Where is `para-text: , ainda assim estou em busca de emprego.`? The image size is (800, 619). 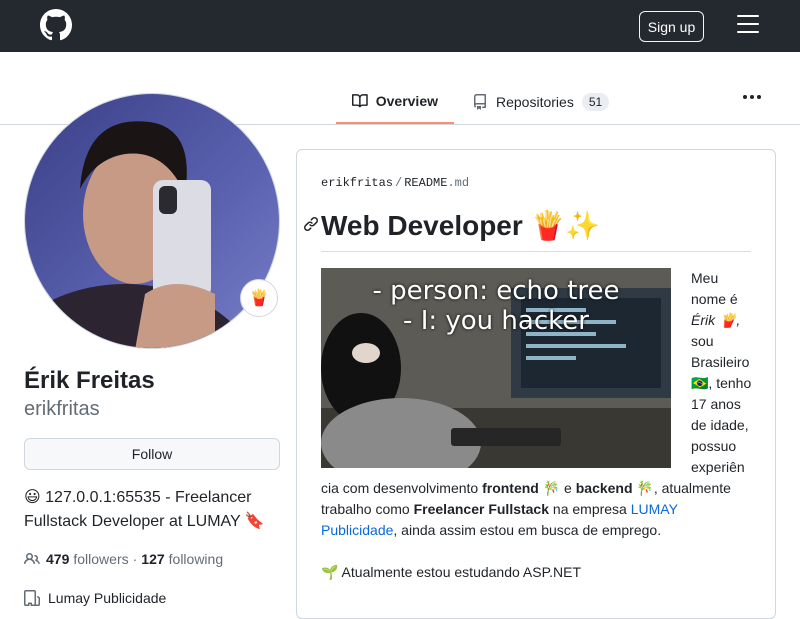
para-text: , ainda assim estou em busca de emprego. is located at coordinates (527, 530).